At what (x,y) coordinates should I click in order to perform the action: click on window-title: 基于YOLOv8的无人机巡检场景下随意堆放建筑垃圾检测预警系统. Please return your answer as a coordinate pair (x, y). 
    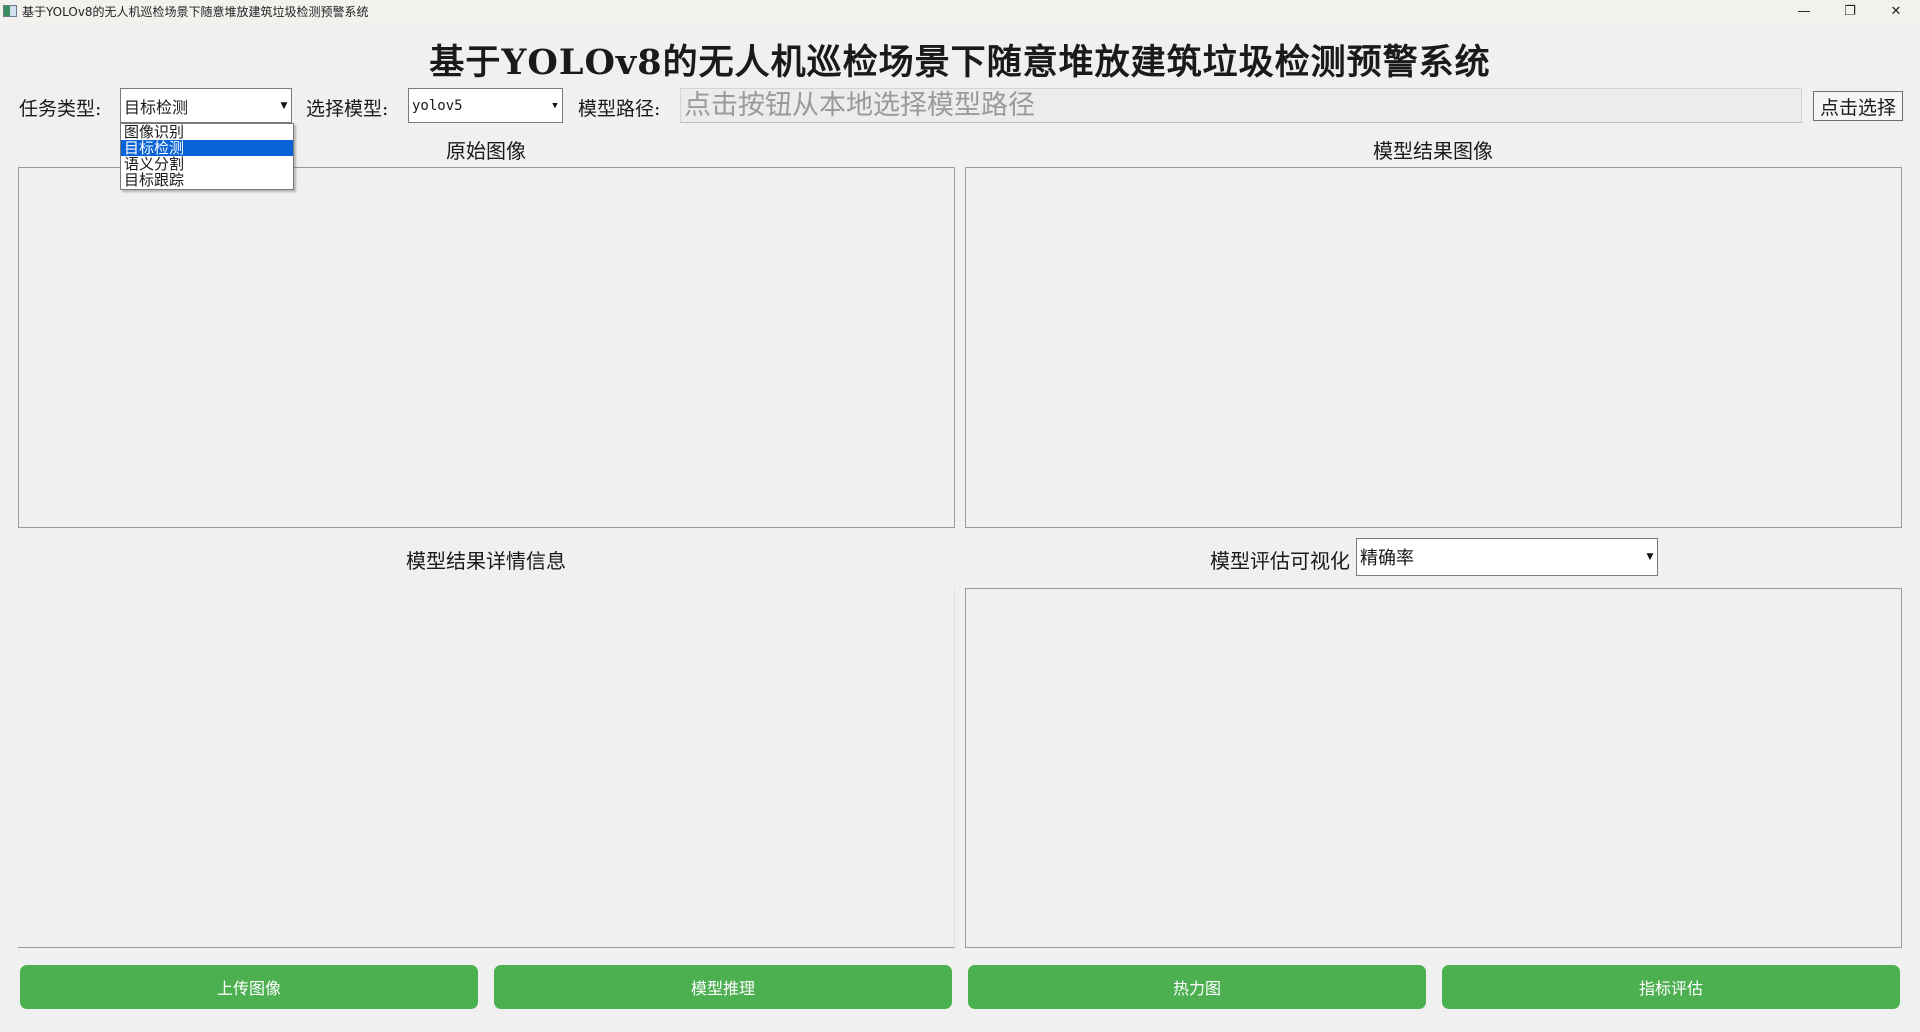
    Looking at the image, I should click on (195, 12).